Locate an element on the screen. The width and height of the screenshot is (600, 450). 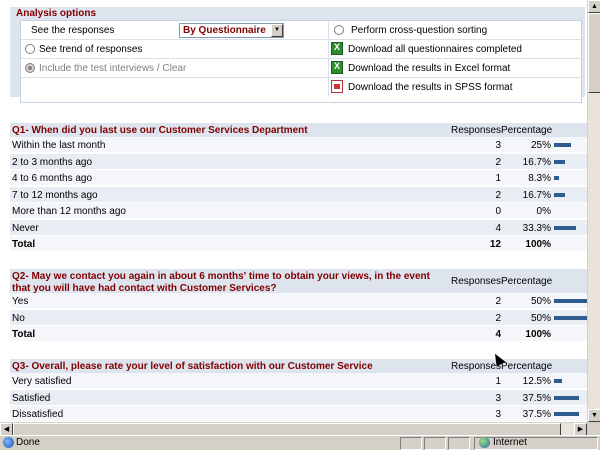
status-text: Done is located at coordinates (28, 442).